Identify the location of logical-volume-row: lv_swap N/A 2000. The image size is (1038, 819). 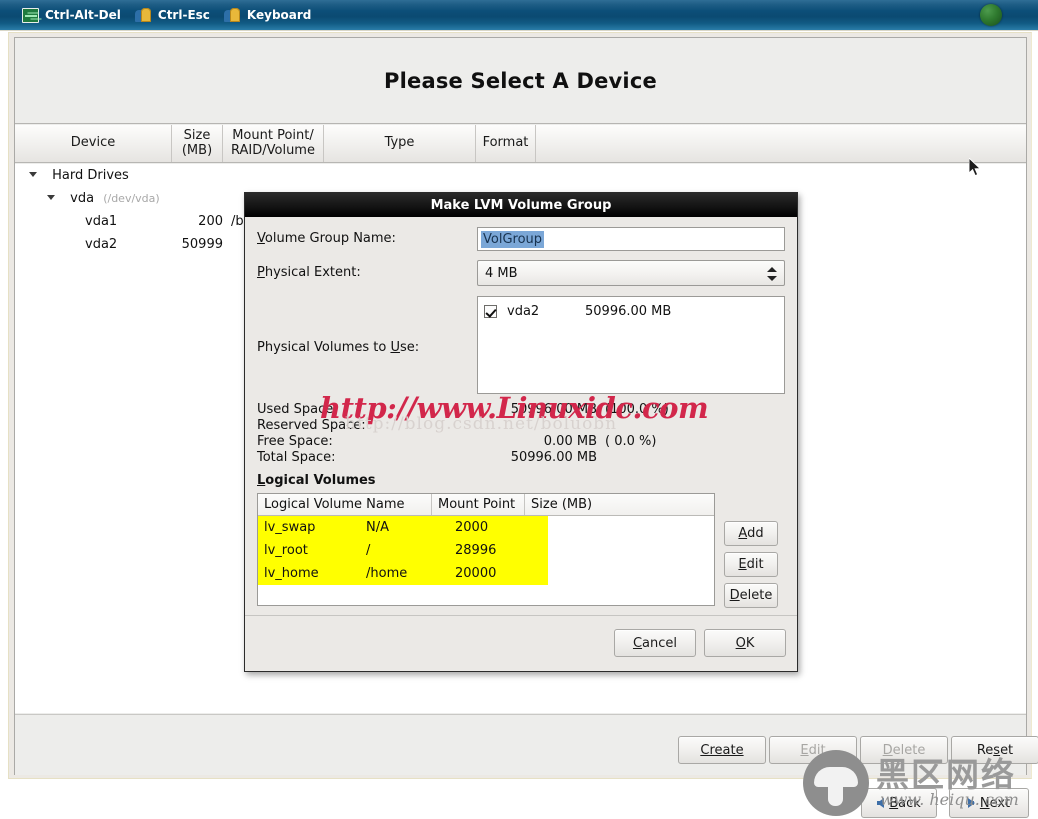
(403, 527).